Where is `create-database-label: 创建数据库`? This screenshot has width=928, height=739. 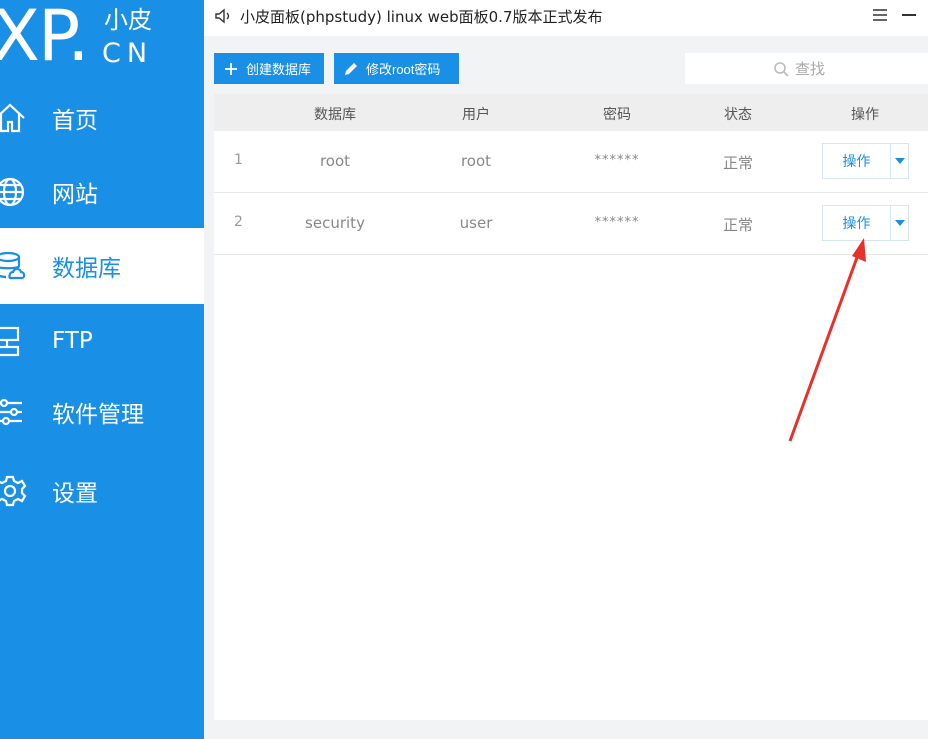 create-database-label: 创建数据库 is located at coordinates (279, 69).